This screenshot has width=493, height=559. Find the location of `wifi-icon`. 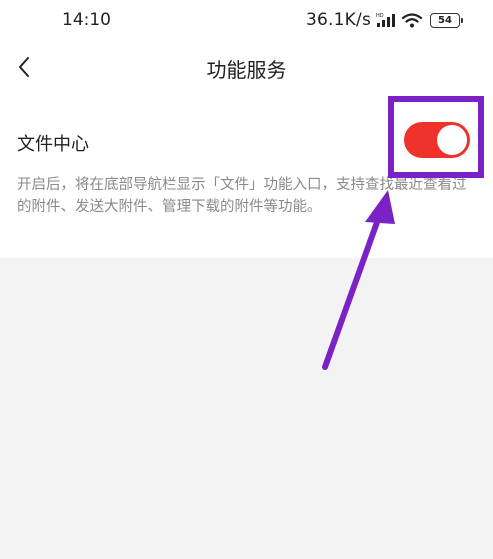

wifi-icon is located at coordinates (412, 20).